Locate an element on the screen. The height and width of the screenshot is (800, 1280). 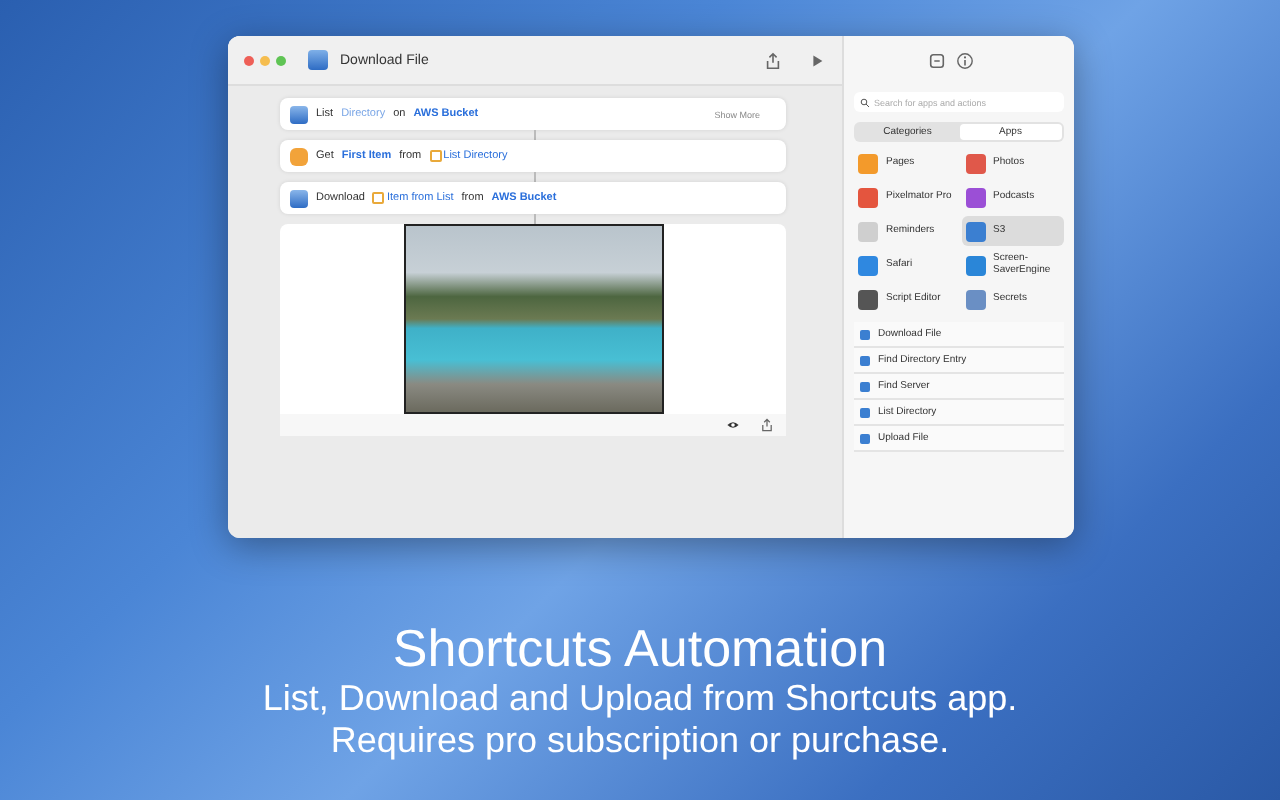
search-icon is located at coordinates (865, 102).